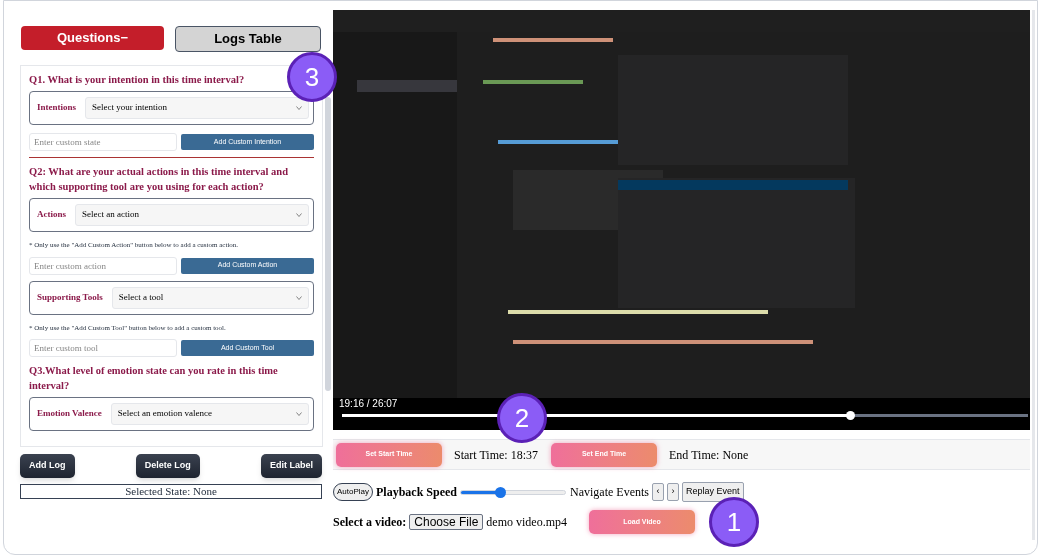 The width and height of the screenshot is (1043, 559). What do you see at coordinates (192, 215) in the screenshot?
I see `select-field: Select an action` at bounding box center [192, 215].